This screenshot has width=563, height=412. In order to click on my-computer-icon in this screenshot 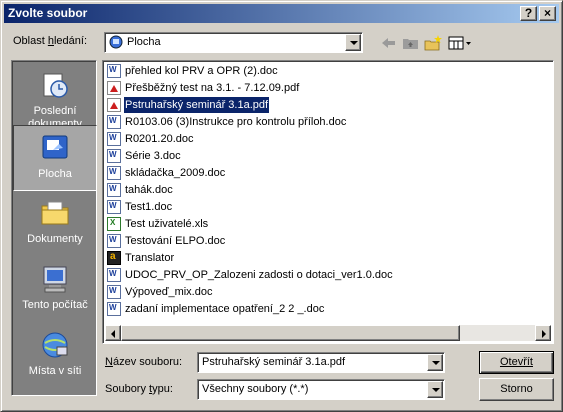, I will do `click(55, 279)`.